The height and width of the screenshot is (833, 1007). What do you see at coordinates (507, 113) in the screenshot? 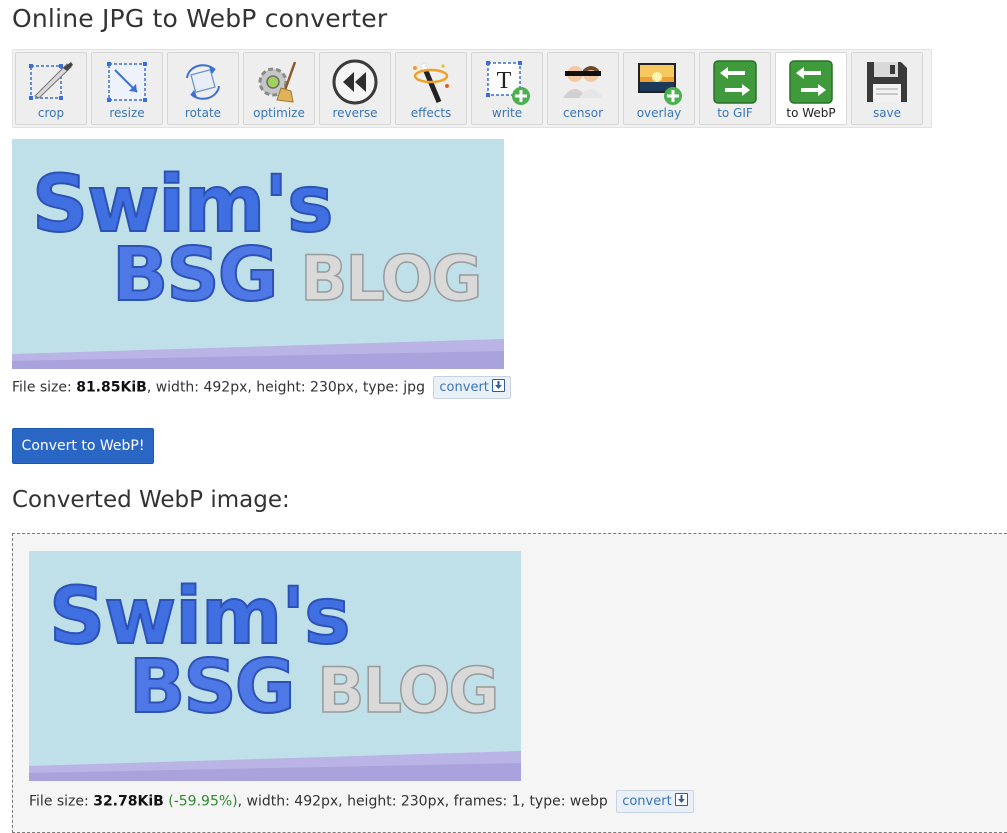
I see `tool-label: write` at bounding box center [507, 113].